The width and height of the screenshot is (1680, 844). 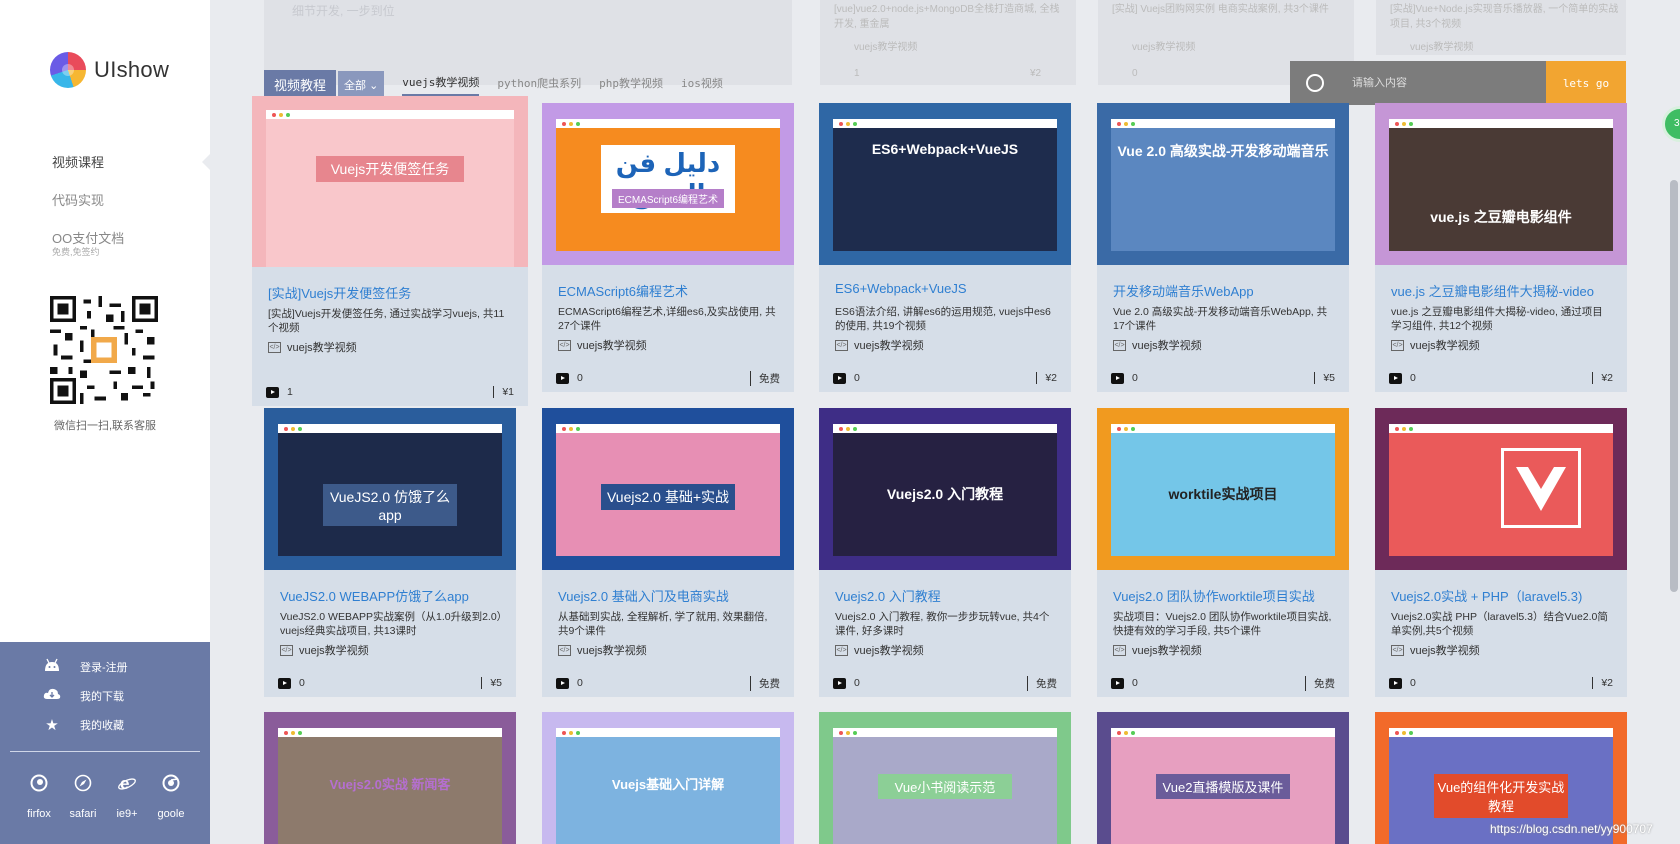 I want to click on faded-card-price: ¥2, so click(x=1036, y=73).